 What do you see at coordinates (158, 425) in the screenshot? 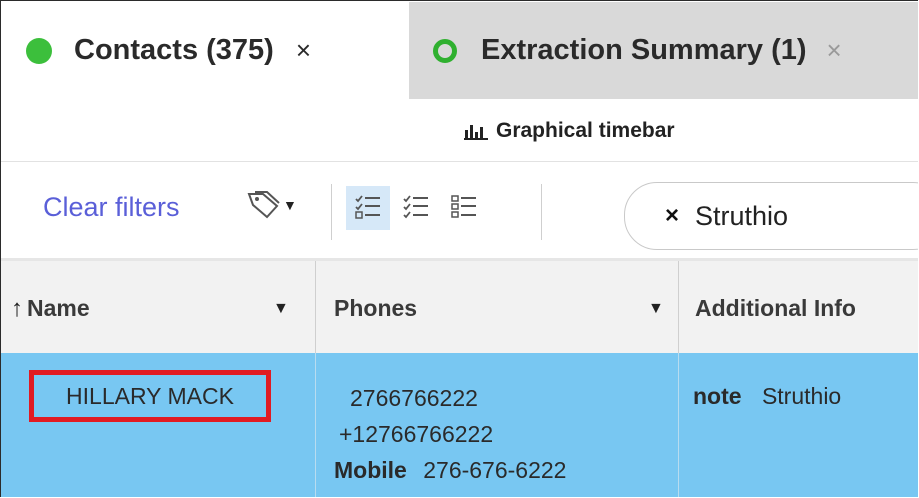
I see `cell-name: HILLARY MACK` at bounding box center [158, 425].